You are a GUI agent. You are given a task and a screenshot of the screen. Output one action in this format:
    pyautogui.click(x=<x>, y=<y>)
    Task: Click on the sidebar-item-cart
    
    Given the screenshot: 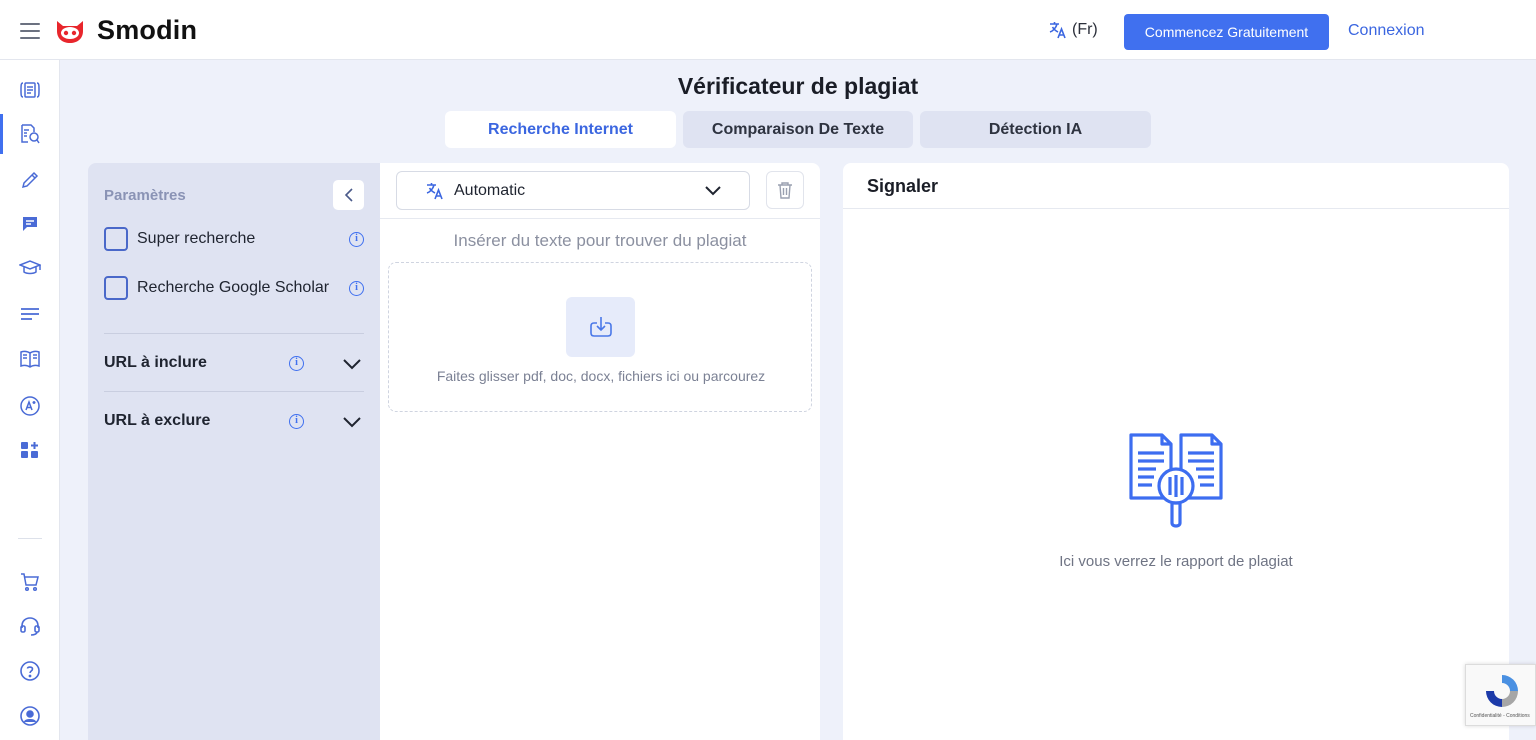 What is the action you would take?
    pyautogui.click(x=30, y=582)
    